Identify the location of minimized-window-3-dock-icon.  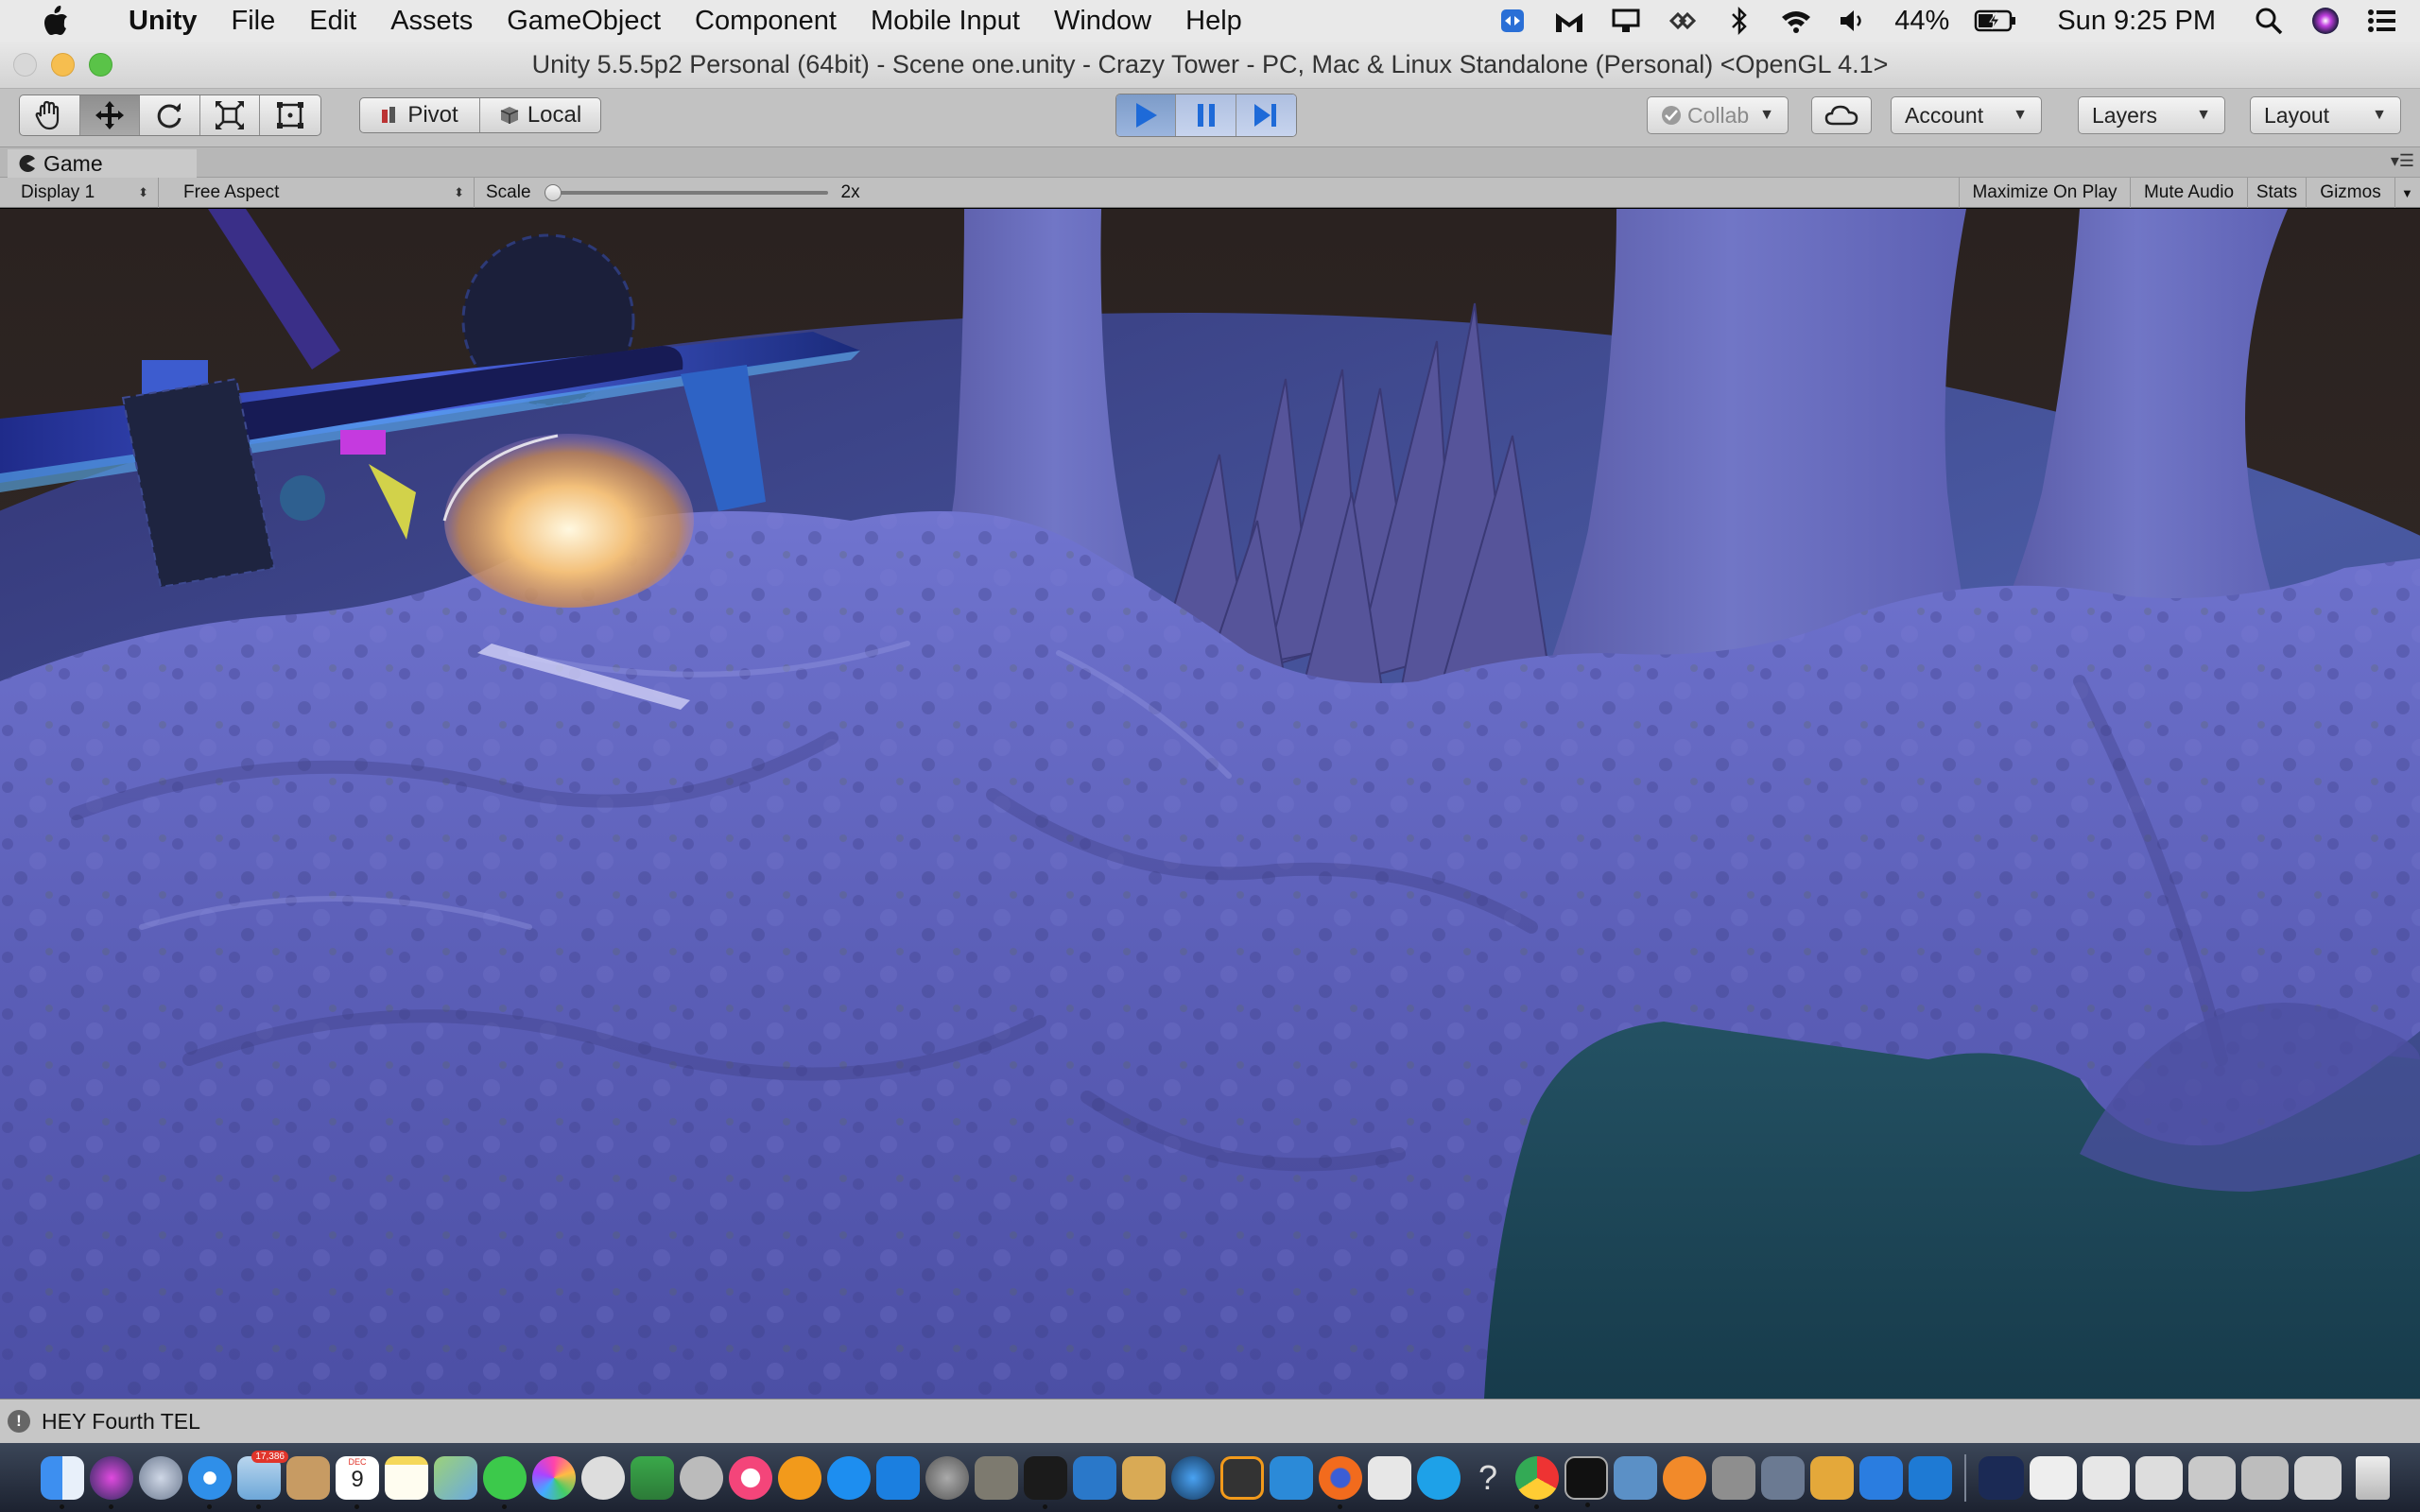
(2106, 1477).